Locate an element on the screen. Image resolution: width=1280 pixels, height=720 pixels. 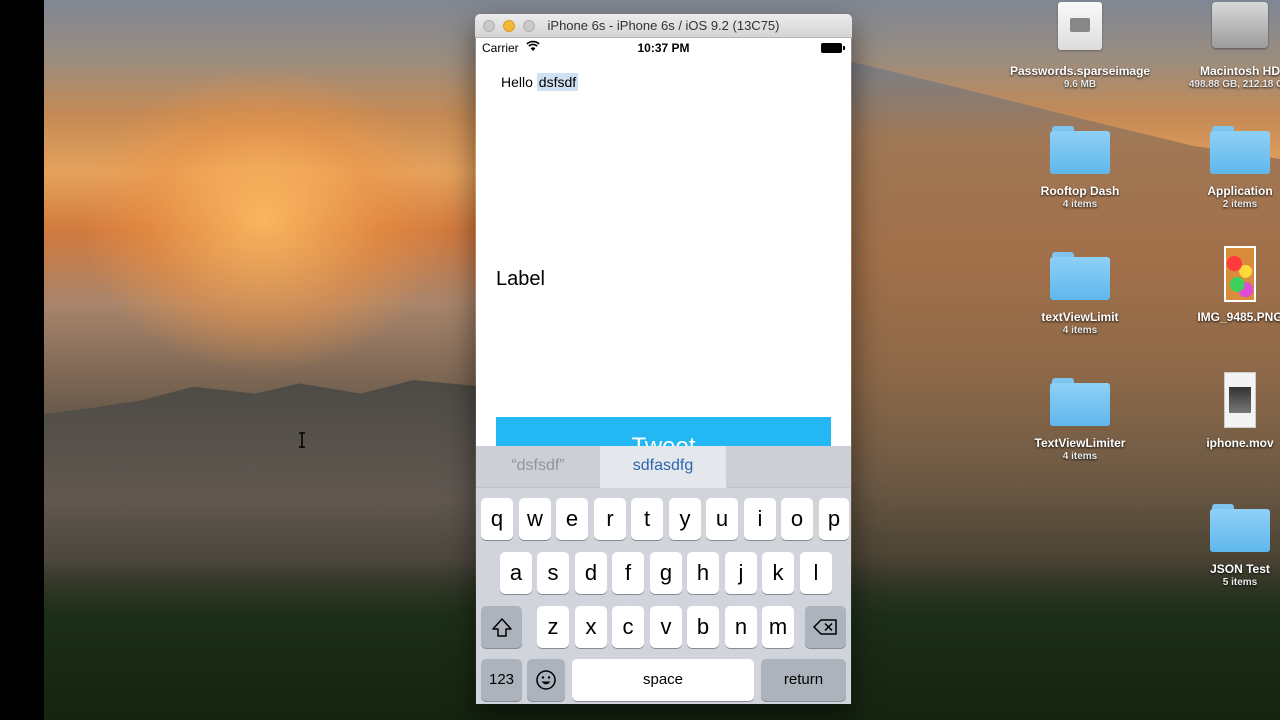
desktop-icon-label: Rooftop Dash is located at coordinates (1080, 191).